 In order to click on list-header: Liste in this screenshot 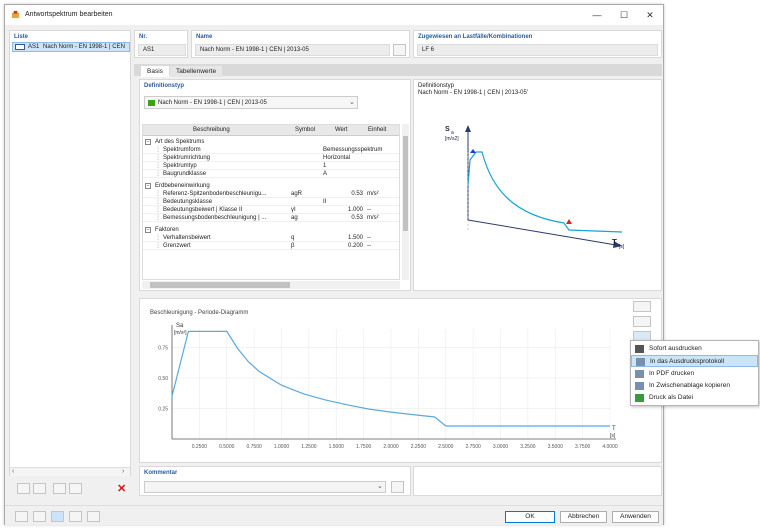, I will do `click(21, 37)`.